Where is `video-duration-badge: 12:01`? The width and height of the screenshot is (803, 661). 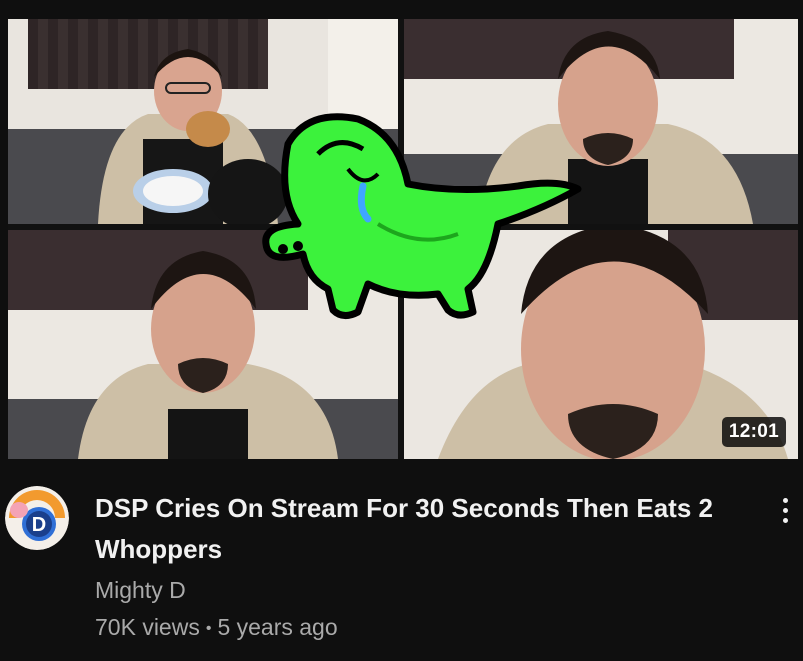
video-duration-badge: 12:01 is located at coordinates (753, 432).